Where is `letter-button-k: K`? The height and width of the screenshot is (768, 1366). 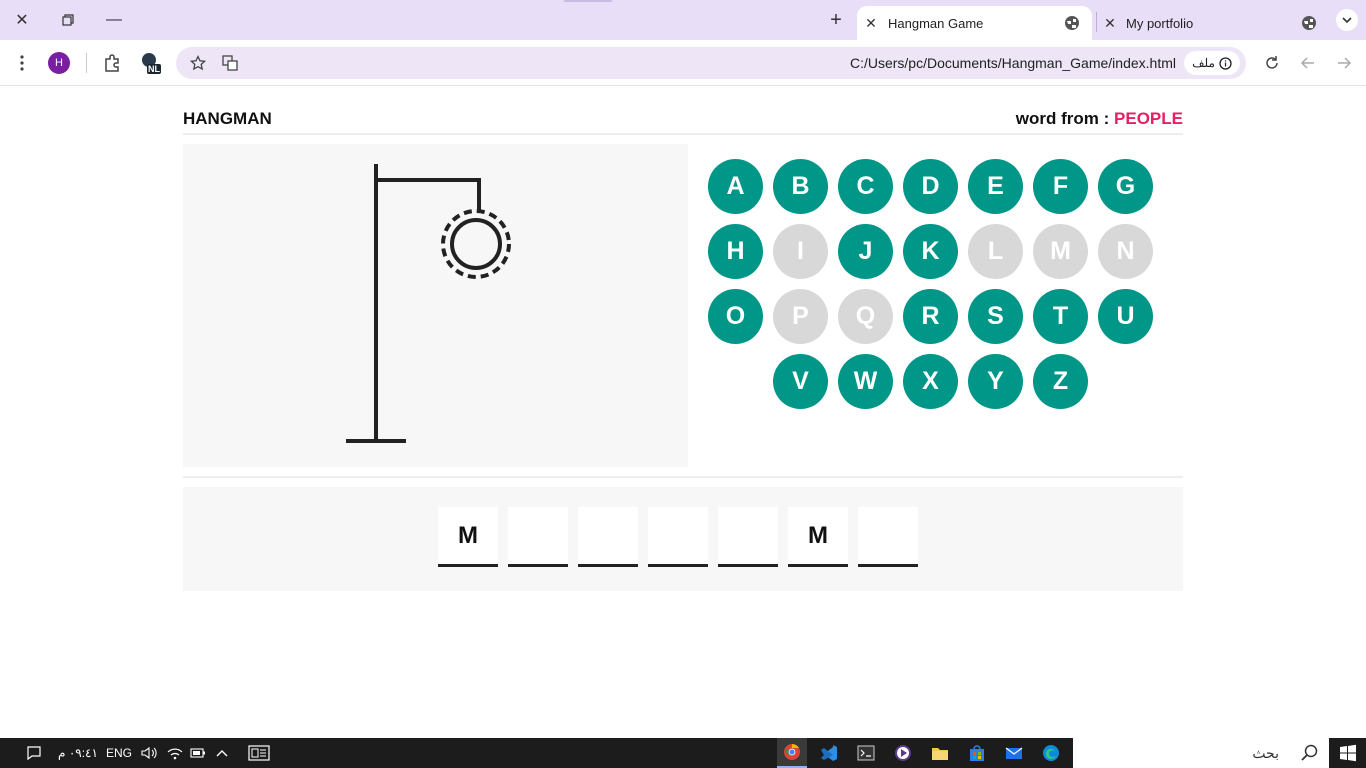
letter-button-k: K is located at coordinates (930, 251).